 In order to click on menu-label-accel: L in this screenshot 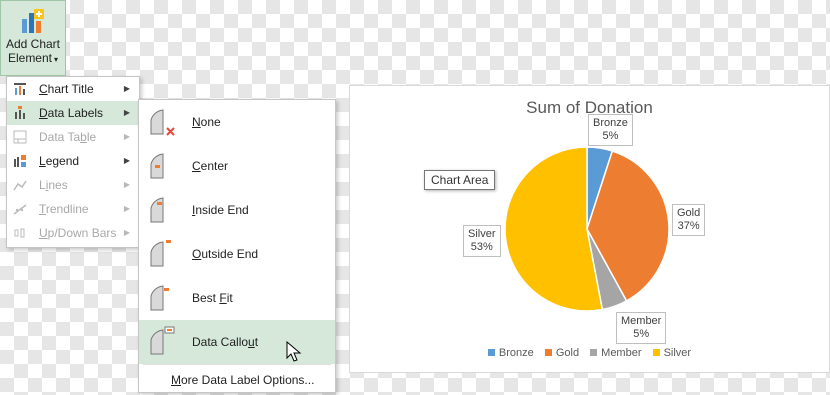, I will do `click(42, 161)`.